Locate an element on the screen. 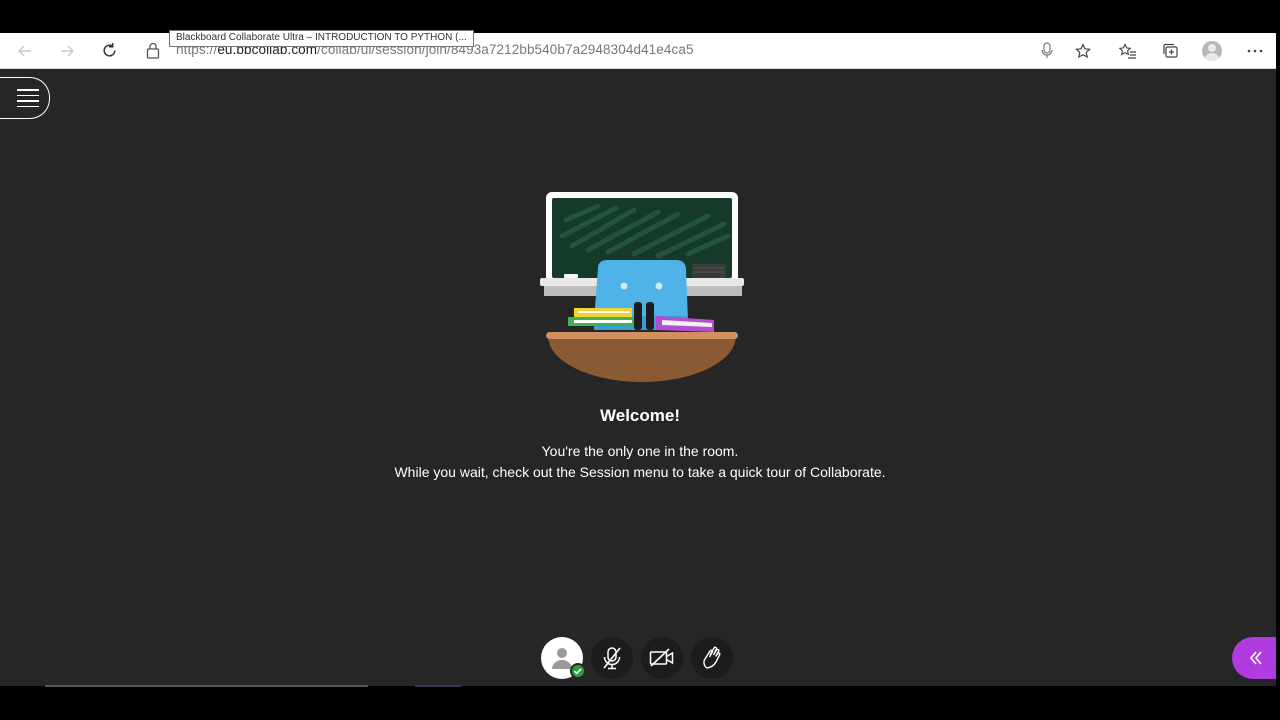 This screenshot has height=720, width=1280. collaborate-panel-toggle is located at coordinates (1256, 658).